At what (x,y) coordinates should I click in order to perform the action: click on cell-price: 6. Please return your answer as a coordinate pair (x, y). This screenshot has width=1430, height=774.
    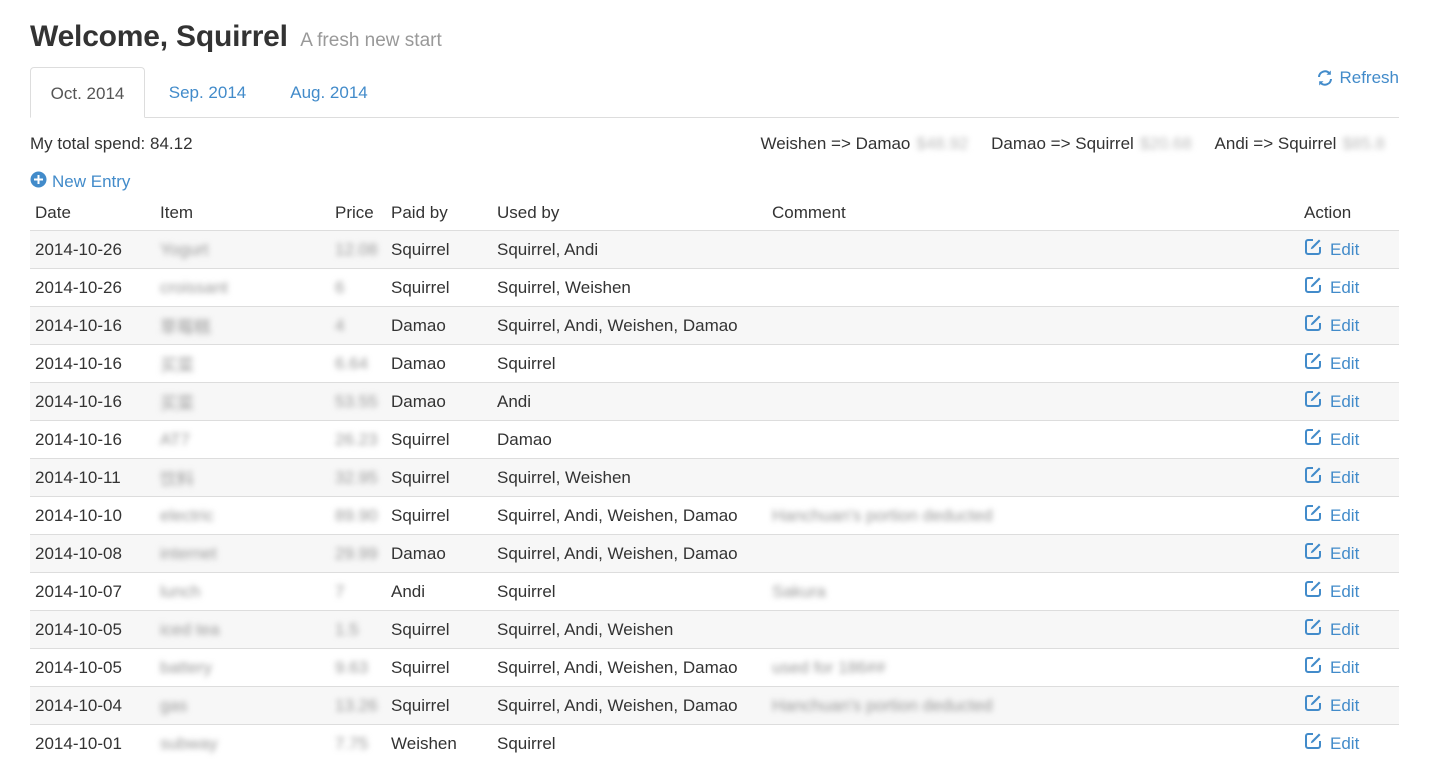
    Looking at the image, I should click on (358, 287).